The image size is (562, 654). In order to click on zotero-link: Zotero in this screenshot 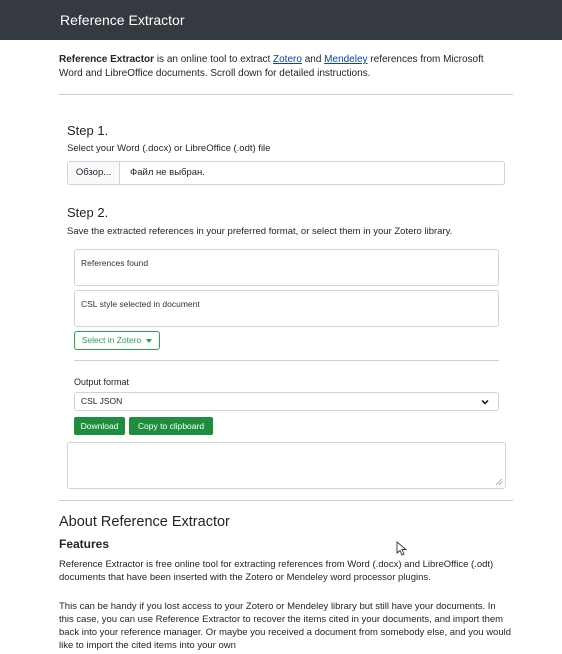, I will do `click(287, 59)`.